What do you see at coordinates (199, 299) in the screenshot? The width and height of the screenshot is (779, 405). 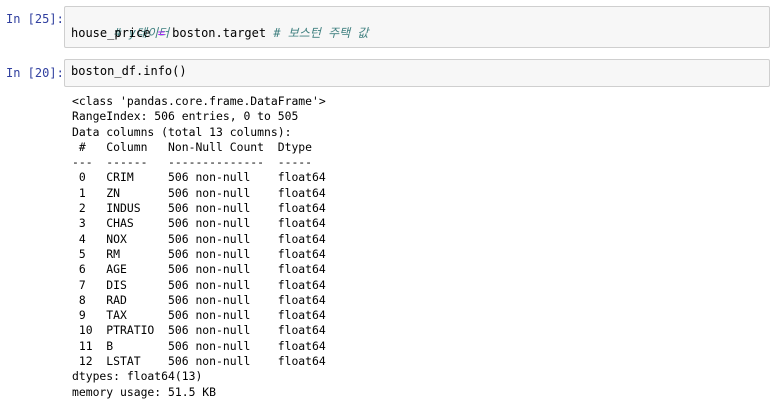 I see `output-line: 8 RAD 506 non-null float64` at bounding box center [199, 299].